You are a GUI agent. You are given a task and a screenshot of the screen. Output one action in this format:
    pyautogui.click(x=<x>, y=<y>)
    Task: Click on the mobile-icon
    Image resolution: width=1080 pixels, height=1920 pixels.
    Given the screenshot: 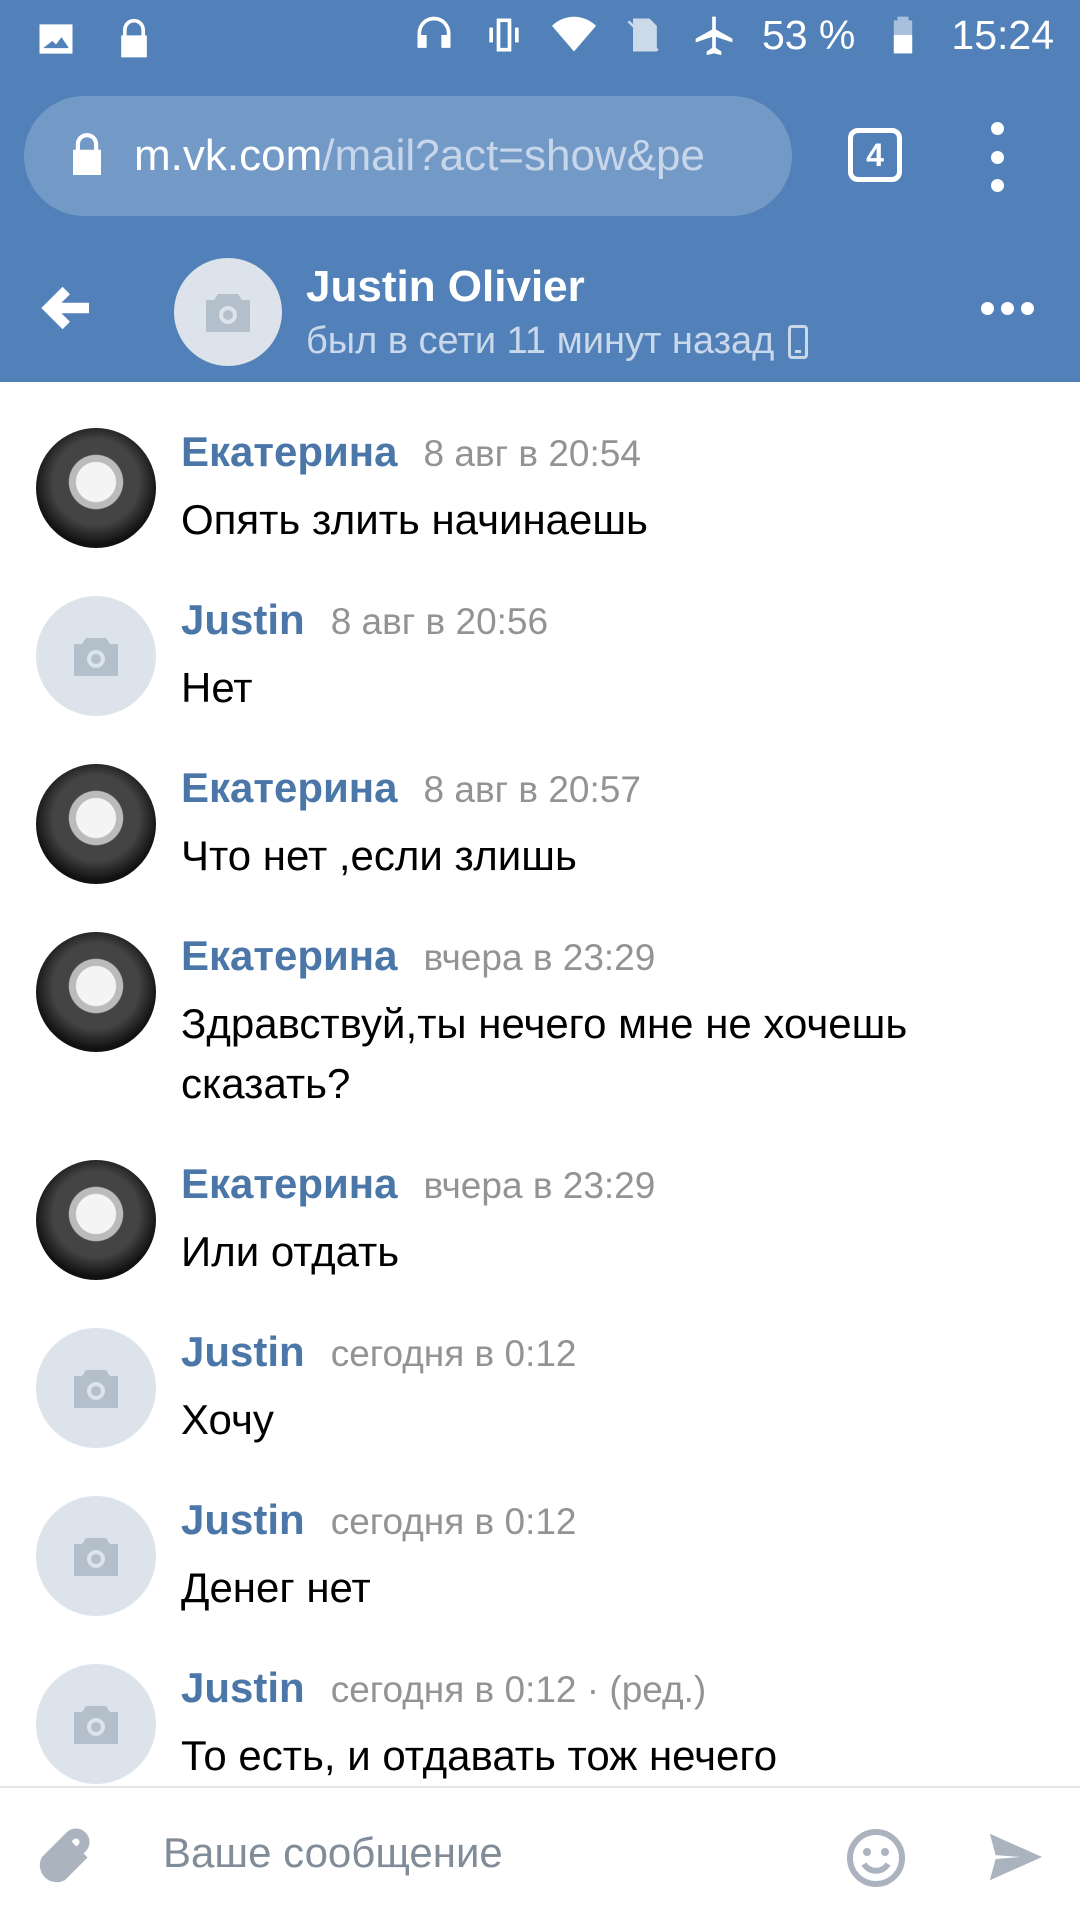 What is the action you would take?
    pyautogui.click(x=798, y=341)
    